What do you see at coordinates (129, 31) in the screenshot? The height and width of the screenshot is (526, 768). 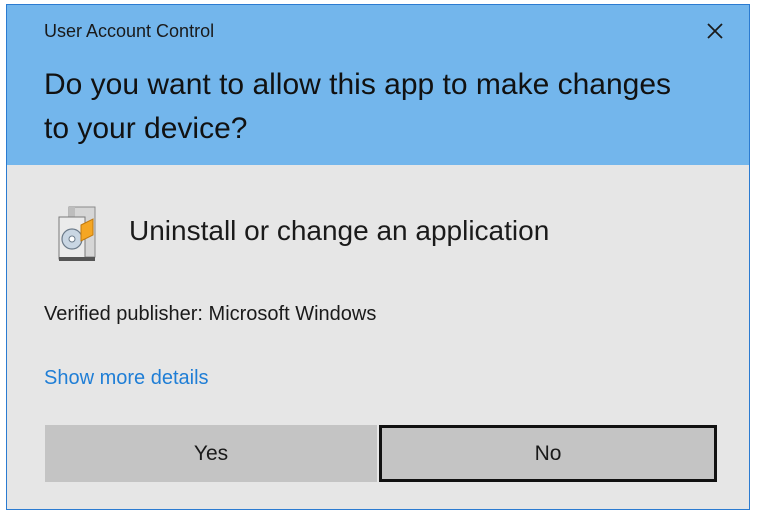 I see `window-title: User Account Control` at bounding box center [129, 31].